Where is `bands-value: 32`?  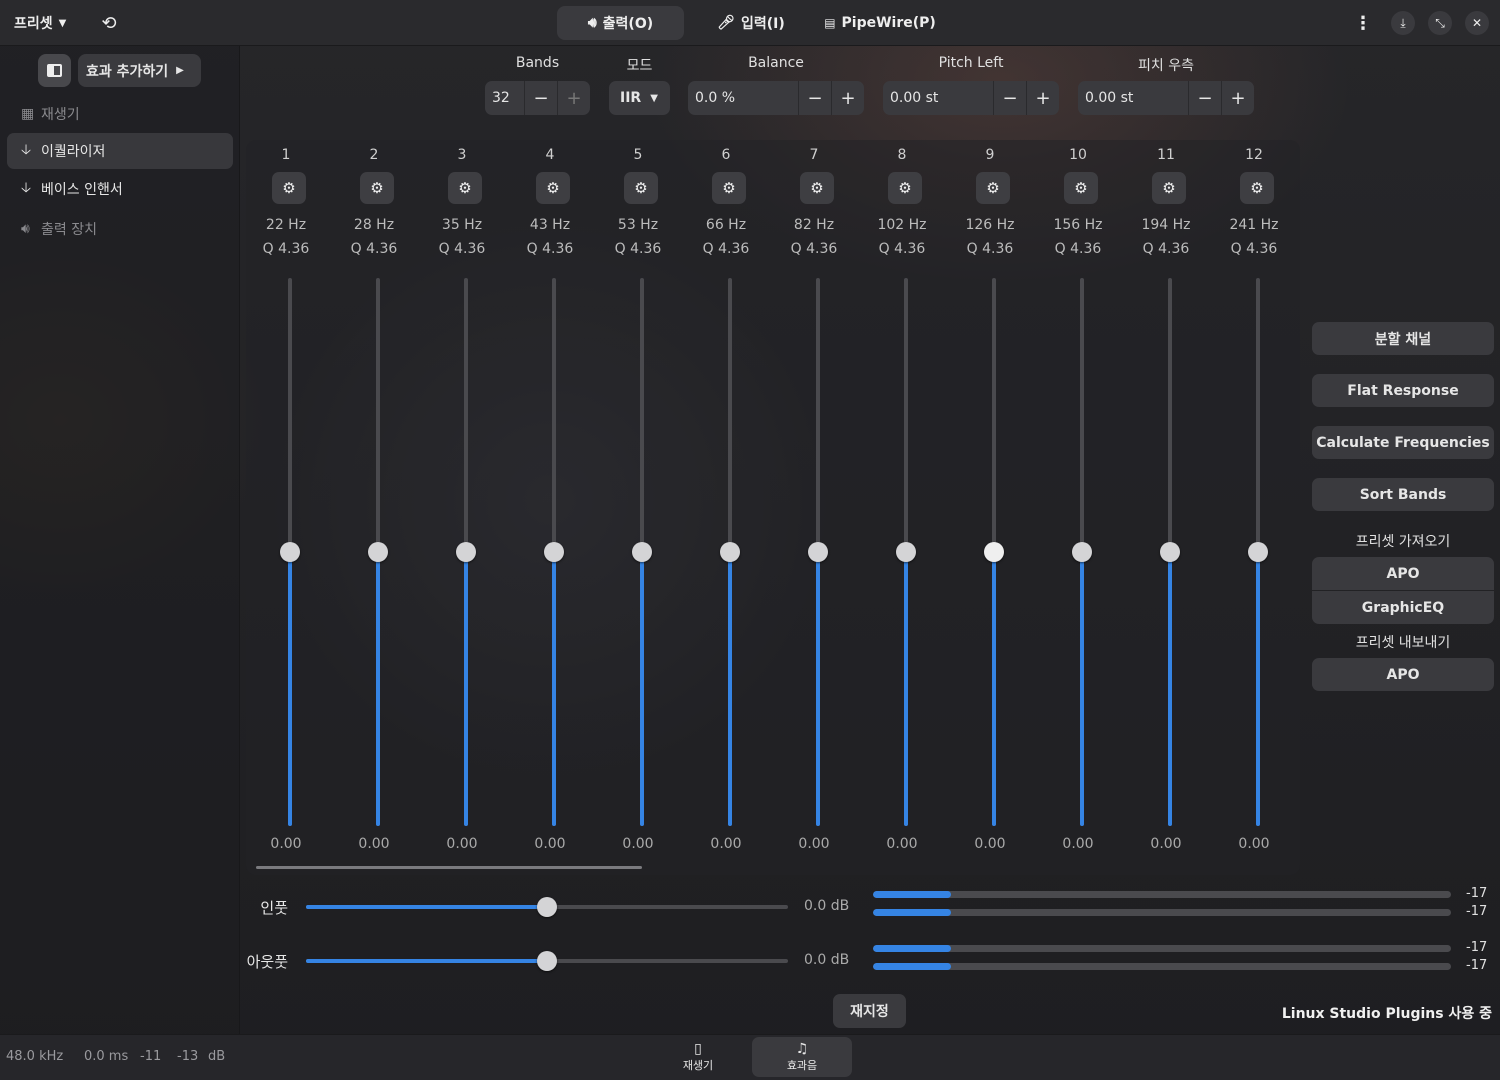 bands-value: 32 is located at coordinates (501, 98).